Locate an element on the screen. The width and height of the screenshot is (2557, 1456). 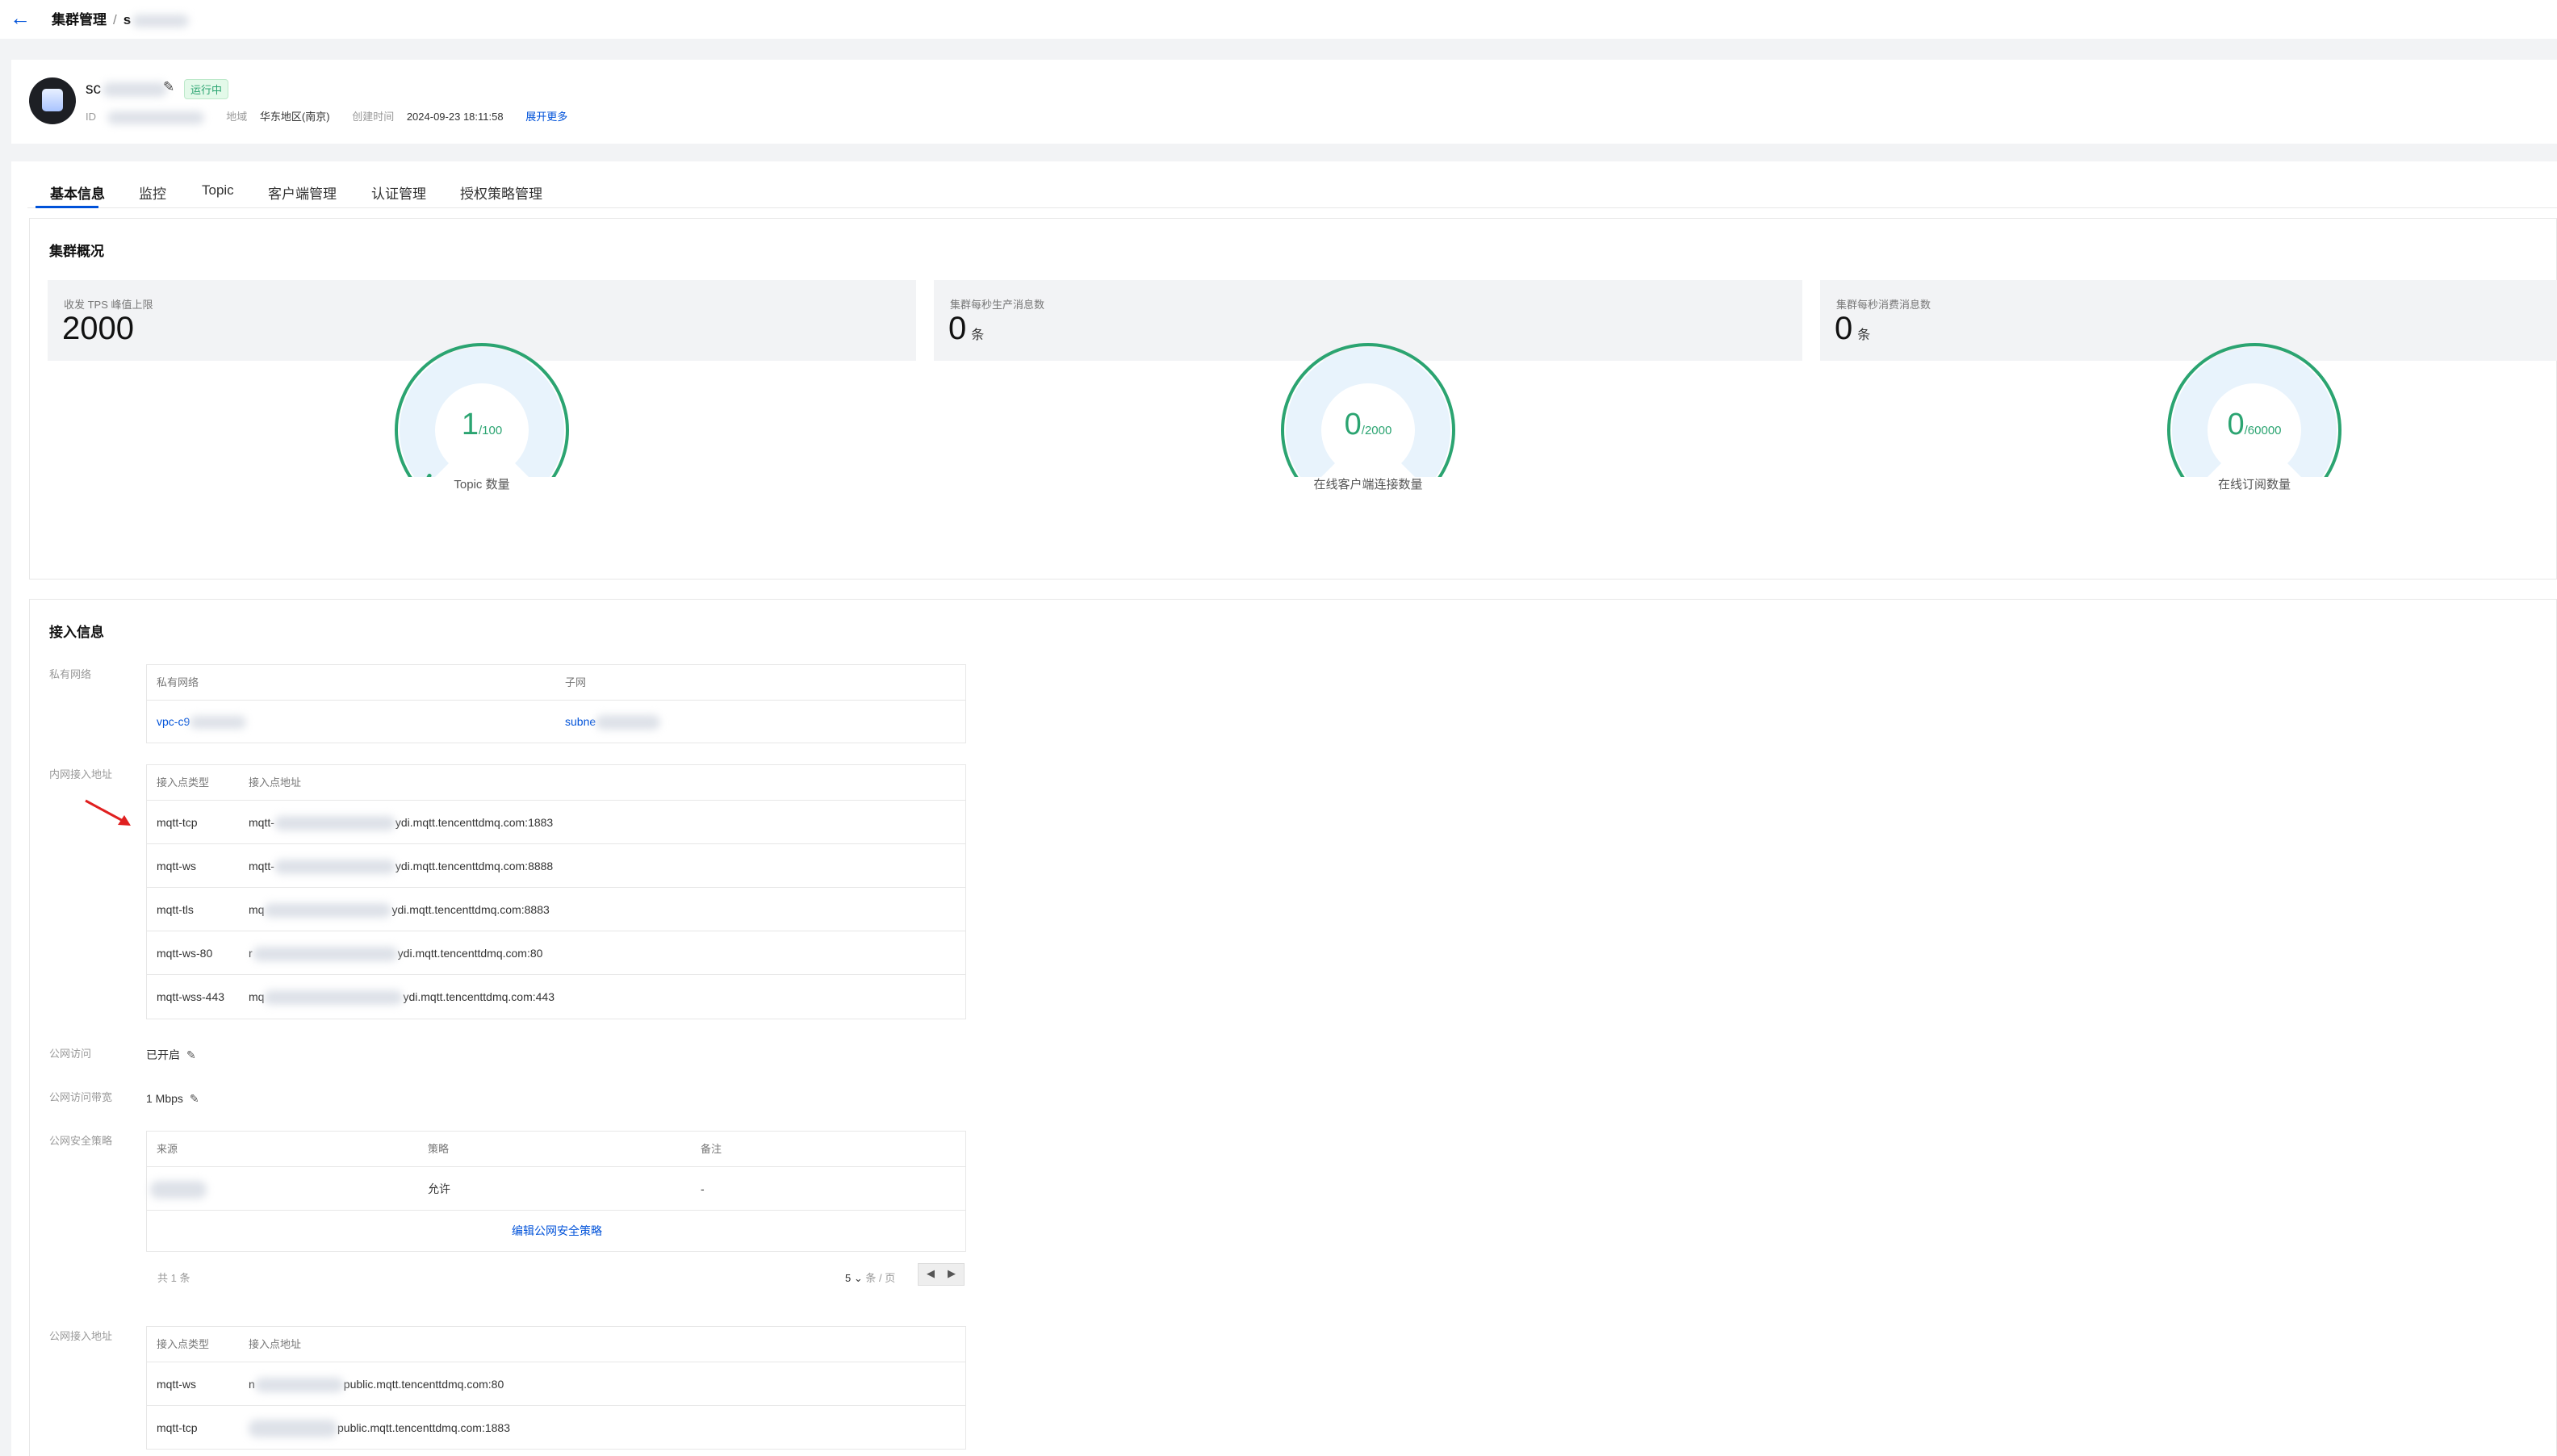
created-value: 2024-09-23 18:11:58 is located at coordinates (455, 117).